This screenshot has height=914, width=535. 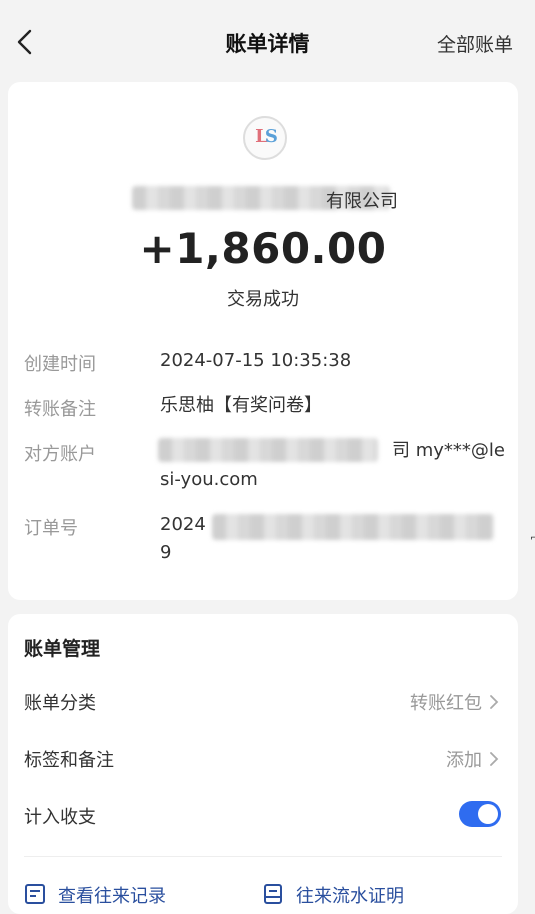 I want to click on view-records-link: 查看往来记录, so click(x=95, y=895).